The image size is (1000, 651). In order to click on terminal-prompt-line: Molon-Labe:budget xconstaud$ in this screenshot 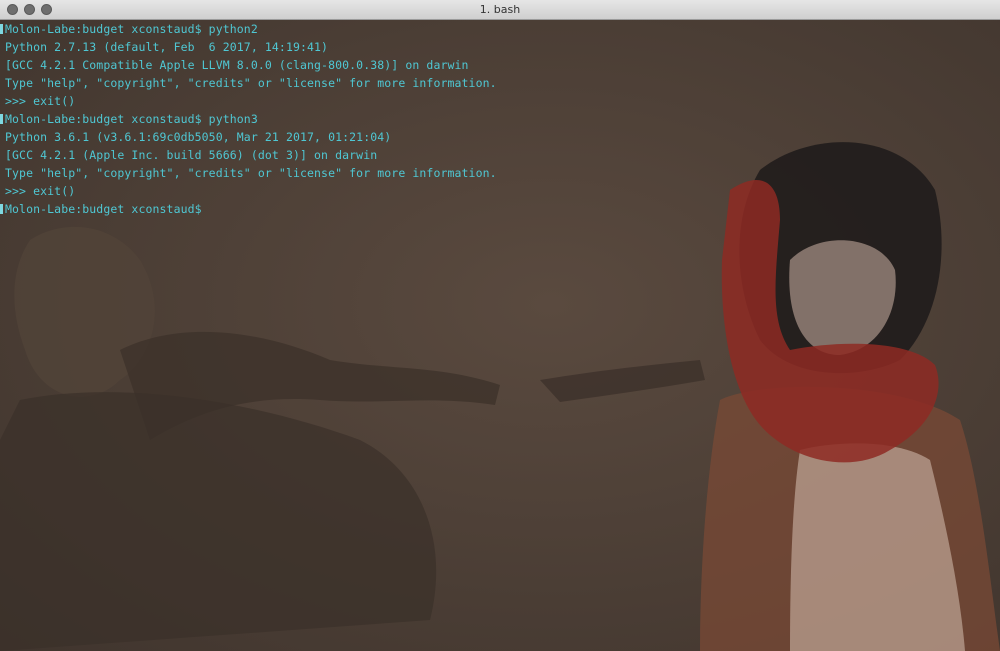, I will do `click(103, 209)`.